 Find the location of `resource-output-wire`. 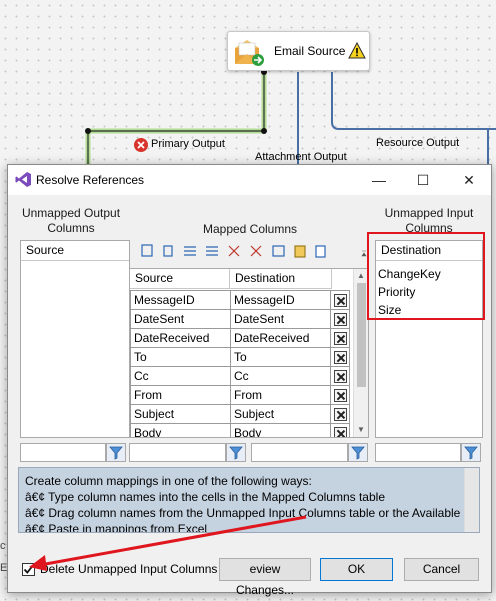

resource-output-wire is located at coordinates (413, 101).